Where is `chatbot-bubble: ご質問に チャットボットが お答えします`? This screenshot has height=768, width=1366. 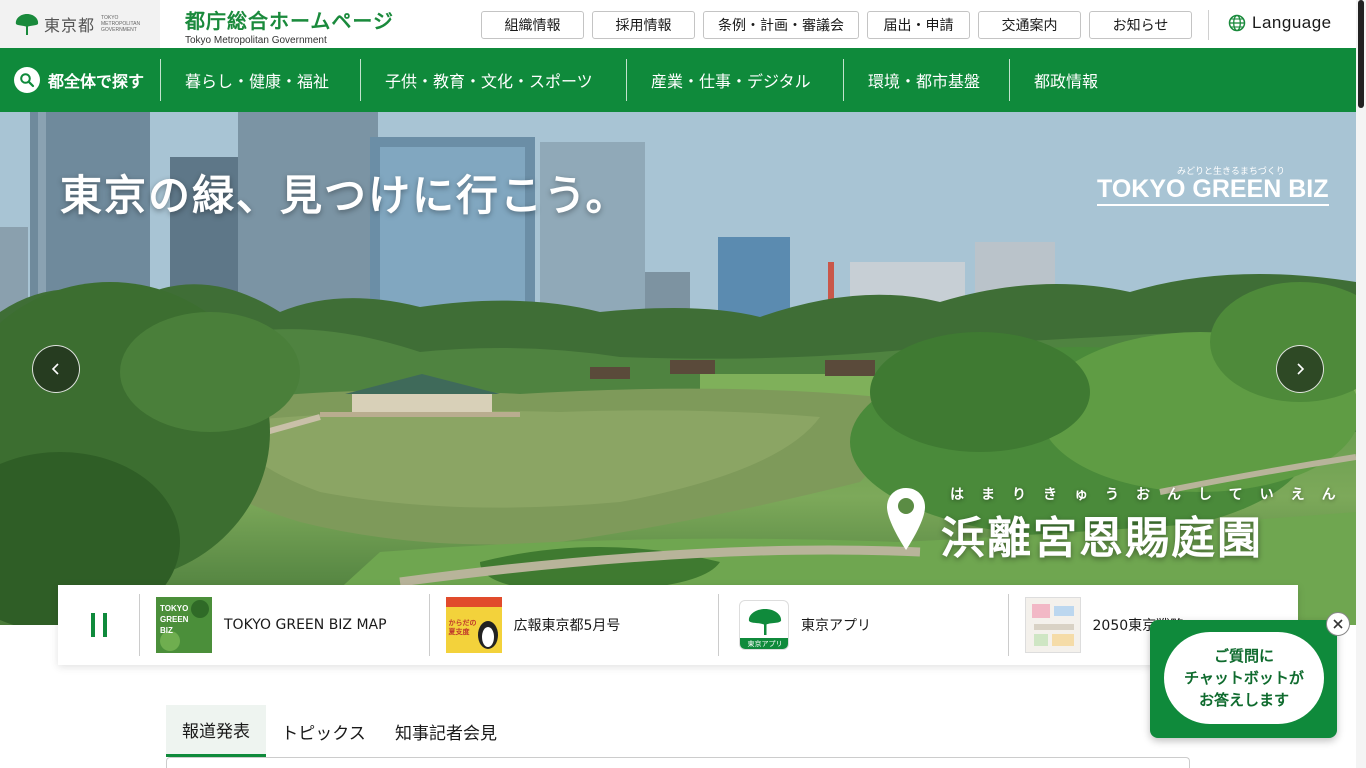 chatbot-bubble: ご質問に チャットボットが お答えします is located at coordinates (1244, 678).